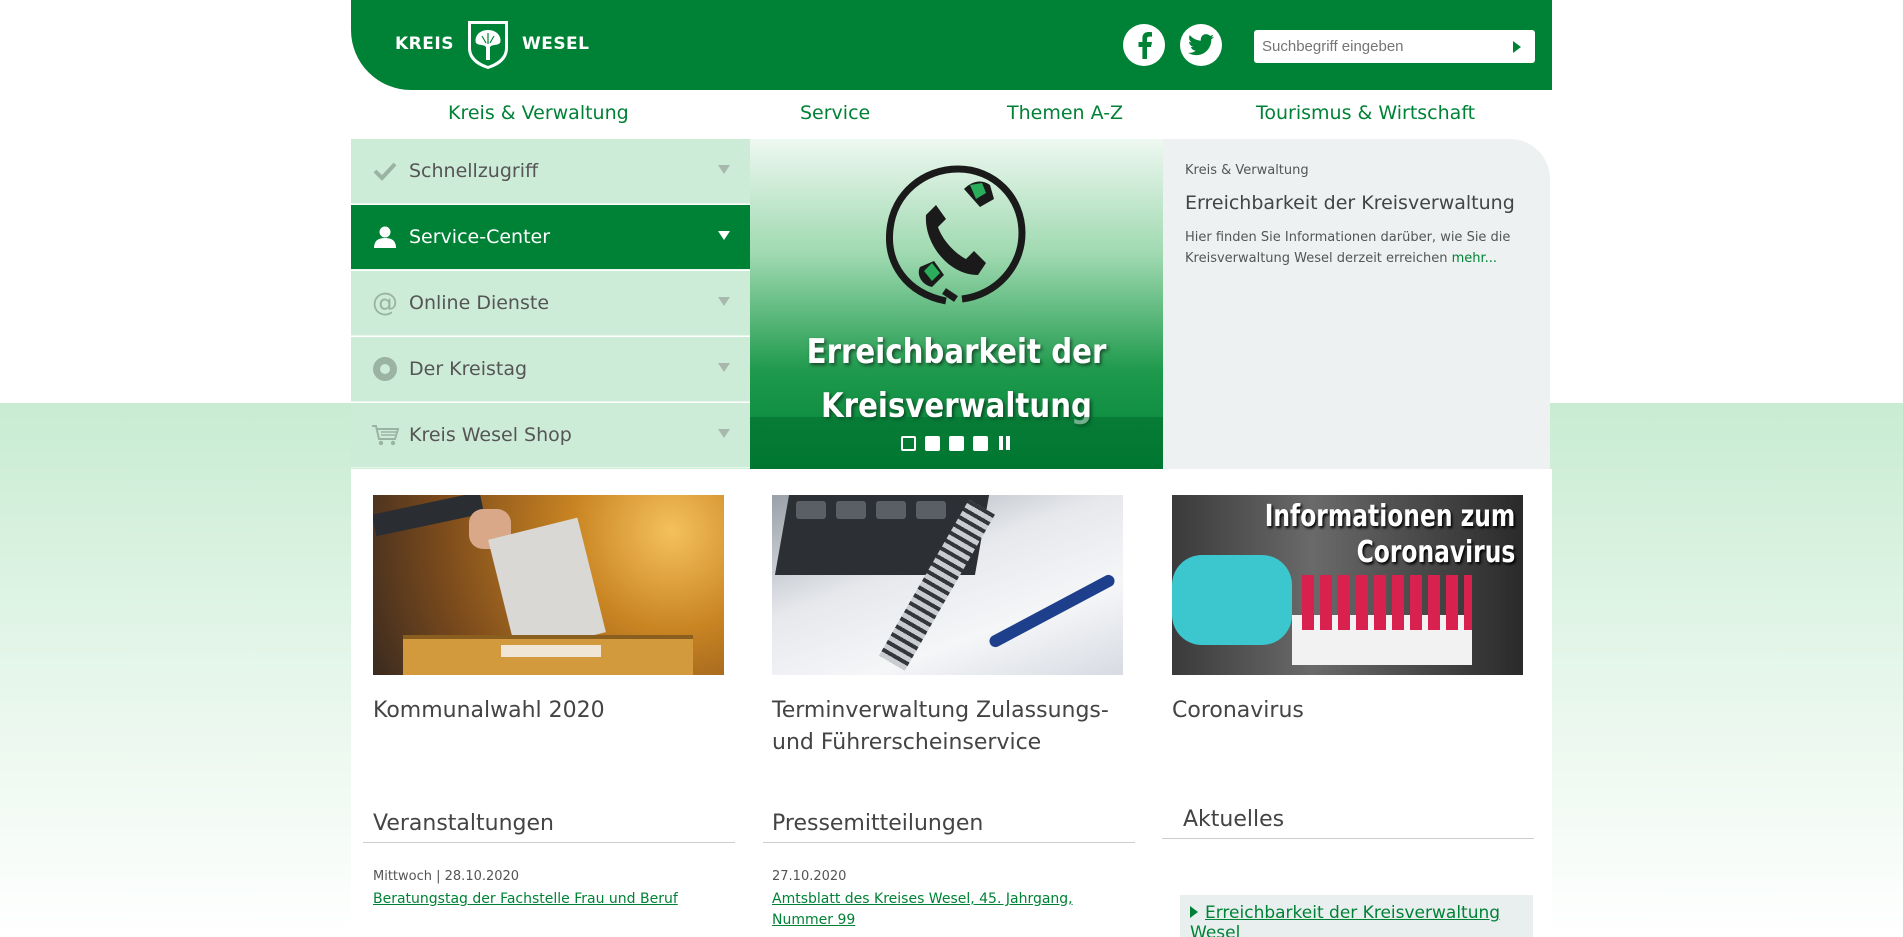  I want to click on person-icon, so click(385, 237).